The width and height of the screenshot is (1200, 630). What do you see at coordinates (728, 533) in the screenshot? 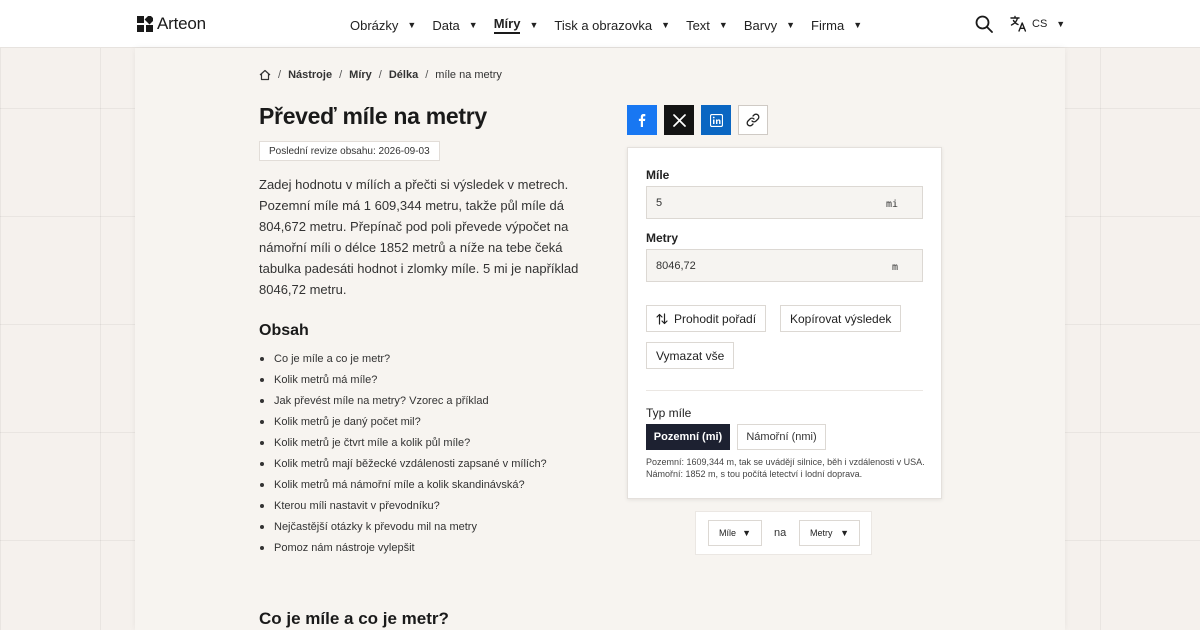
I see `from-unit-value: Míle` at bounding box center [728, 533].